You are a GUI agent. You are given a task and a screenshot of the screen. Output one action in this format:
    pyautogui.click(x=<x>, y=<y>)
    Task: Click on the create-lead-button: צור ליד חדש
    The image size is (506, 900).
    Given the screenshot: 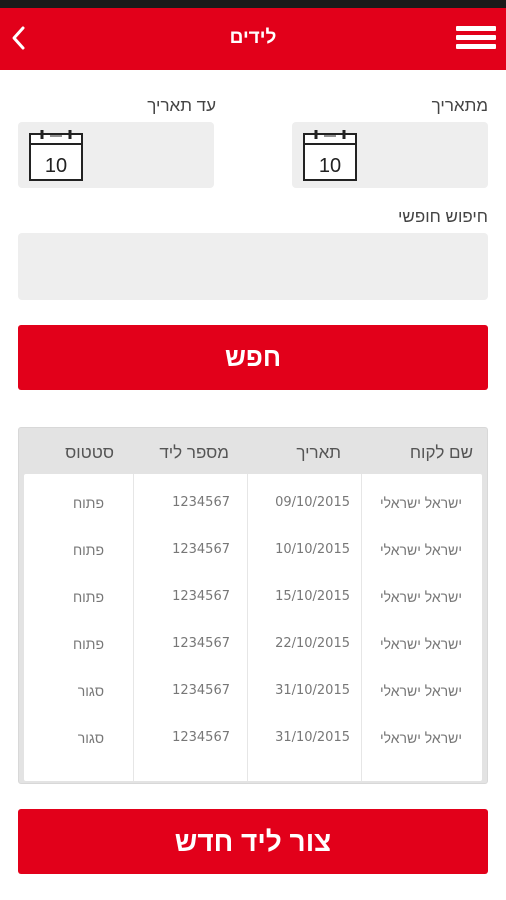 What is the action you would take?
    pyautogui.click(x=253, y=841)
    